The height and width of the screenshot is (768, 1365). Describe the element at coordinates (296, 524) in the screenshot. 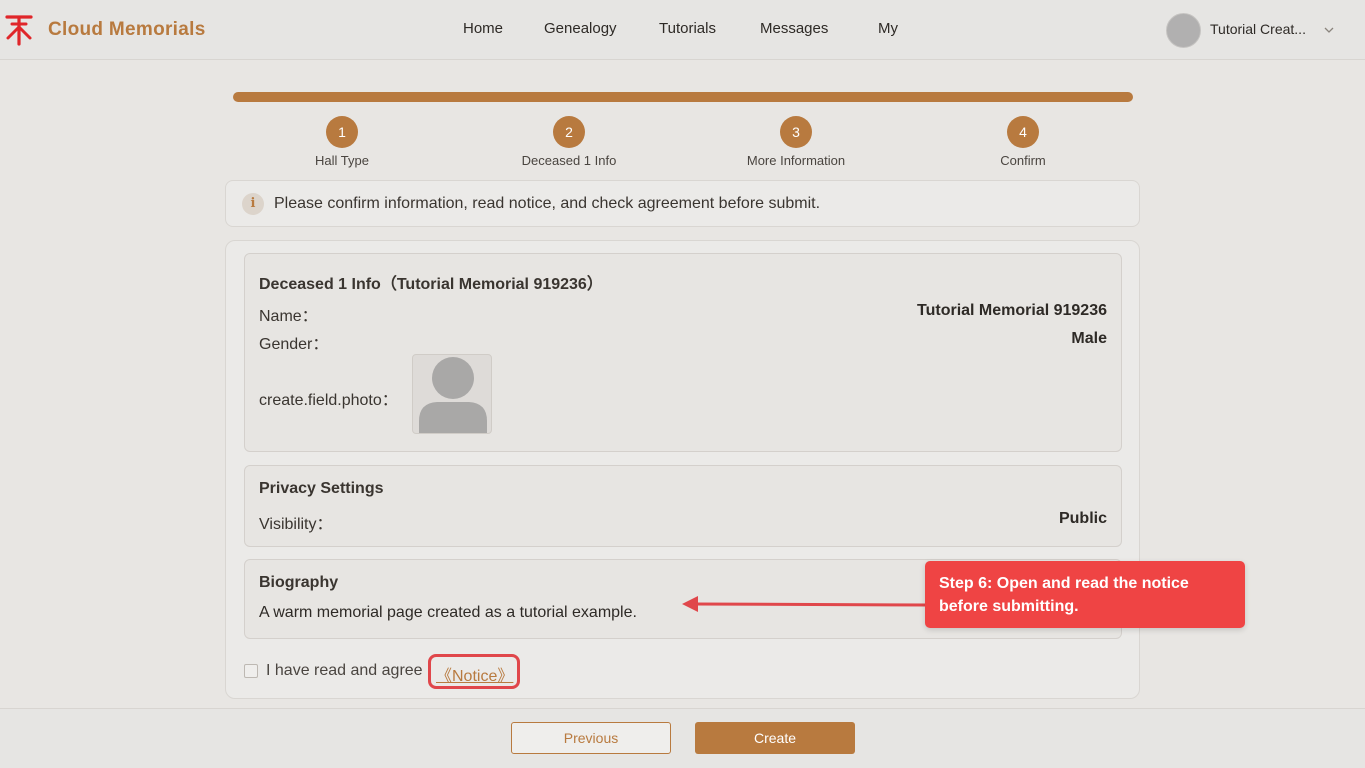

I see `visibility-label: Visibility：` at that location.